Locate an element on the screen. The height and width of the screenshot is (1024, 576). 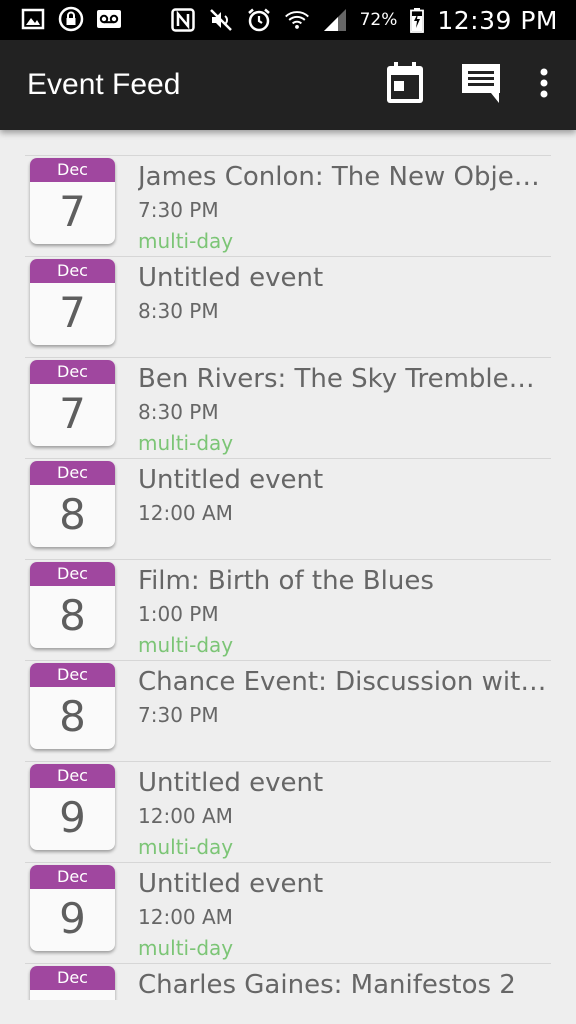
list-item: Dec Charles Gaines: Manifestos 2 is located at coordinates (288, 981).